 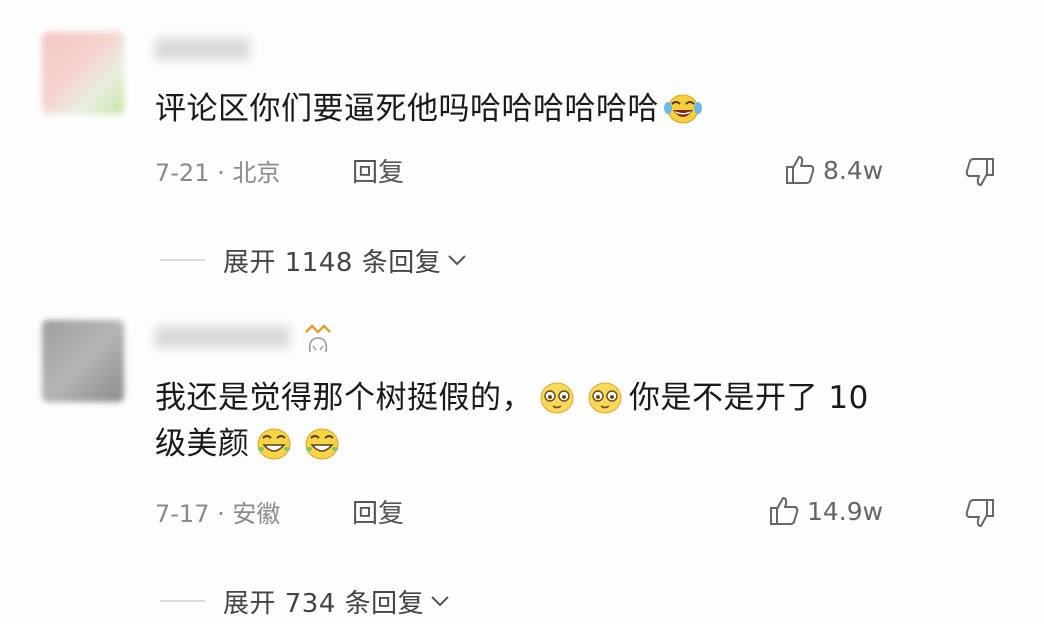 I want to click on comment-text: 评论区你们要逼死他吗哈哈哈哈哈哈, so click(x=579, y=109).